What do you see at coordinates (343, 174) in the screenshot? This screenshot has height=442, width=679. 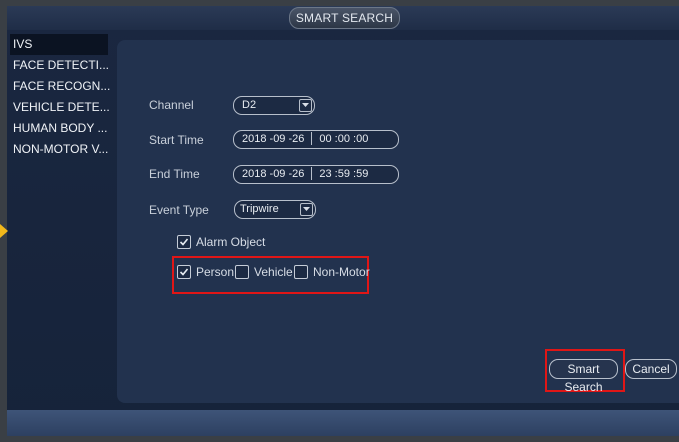 I see `end-time-value: 23 :59 :59` at bounding box center [343, 174].